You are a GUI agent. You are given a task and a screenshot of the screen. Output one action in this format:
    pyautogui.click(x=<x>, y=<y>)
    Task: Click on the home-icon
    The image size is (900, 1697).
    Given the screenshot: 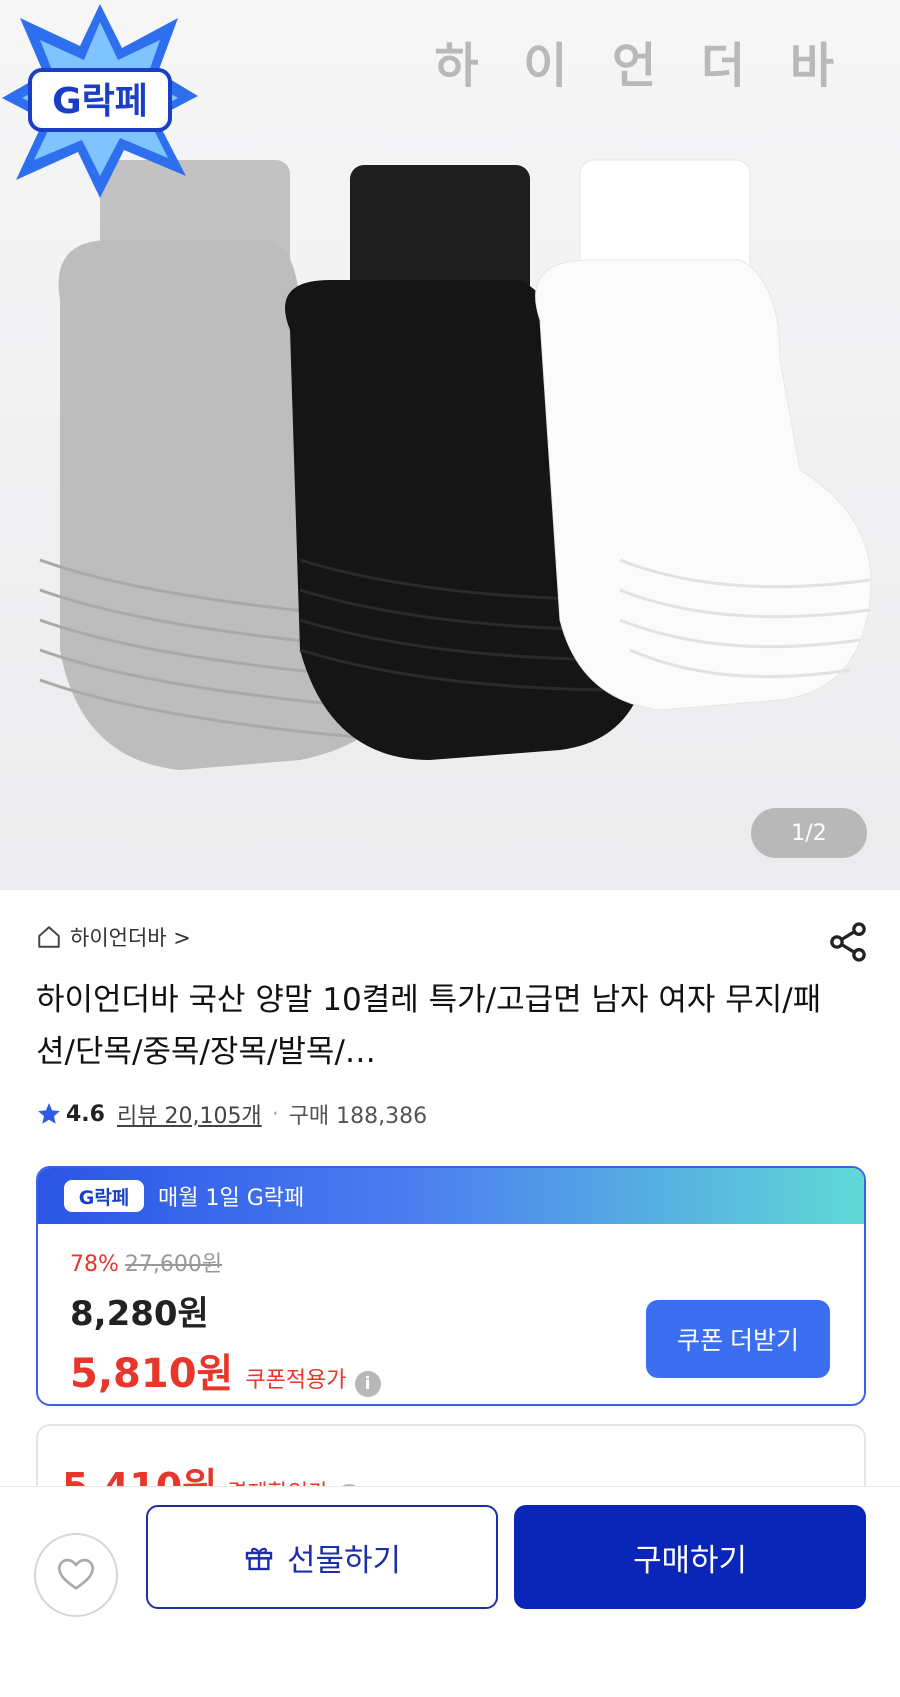 What is the action you would take?
    pyautogui.click(x=49, y=937)
    